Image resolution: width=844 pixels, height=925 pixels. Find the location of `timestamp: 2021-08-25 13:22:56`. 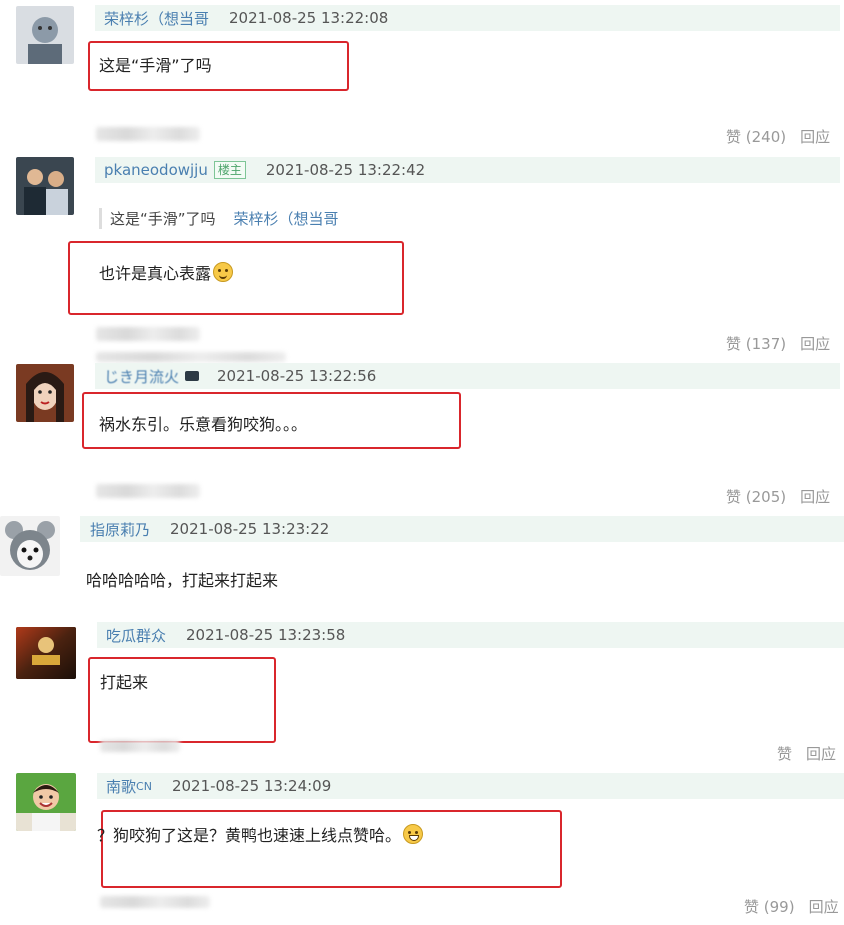

timestamp: 2021-08-25 13:22:56 is located at coordinates (297, 376).